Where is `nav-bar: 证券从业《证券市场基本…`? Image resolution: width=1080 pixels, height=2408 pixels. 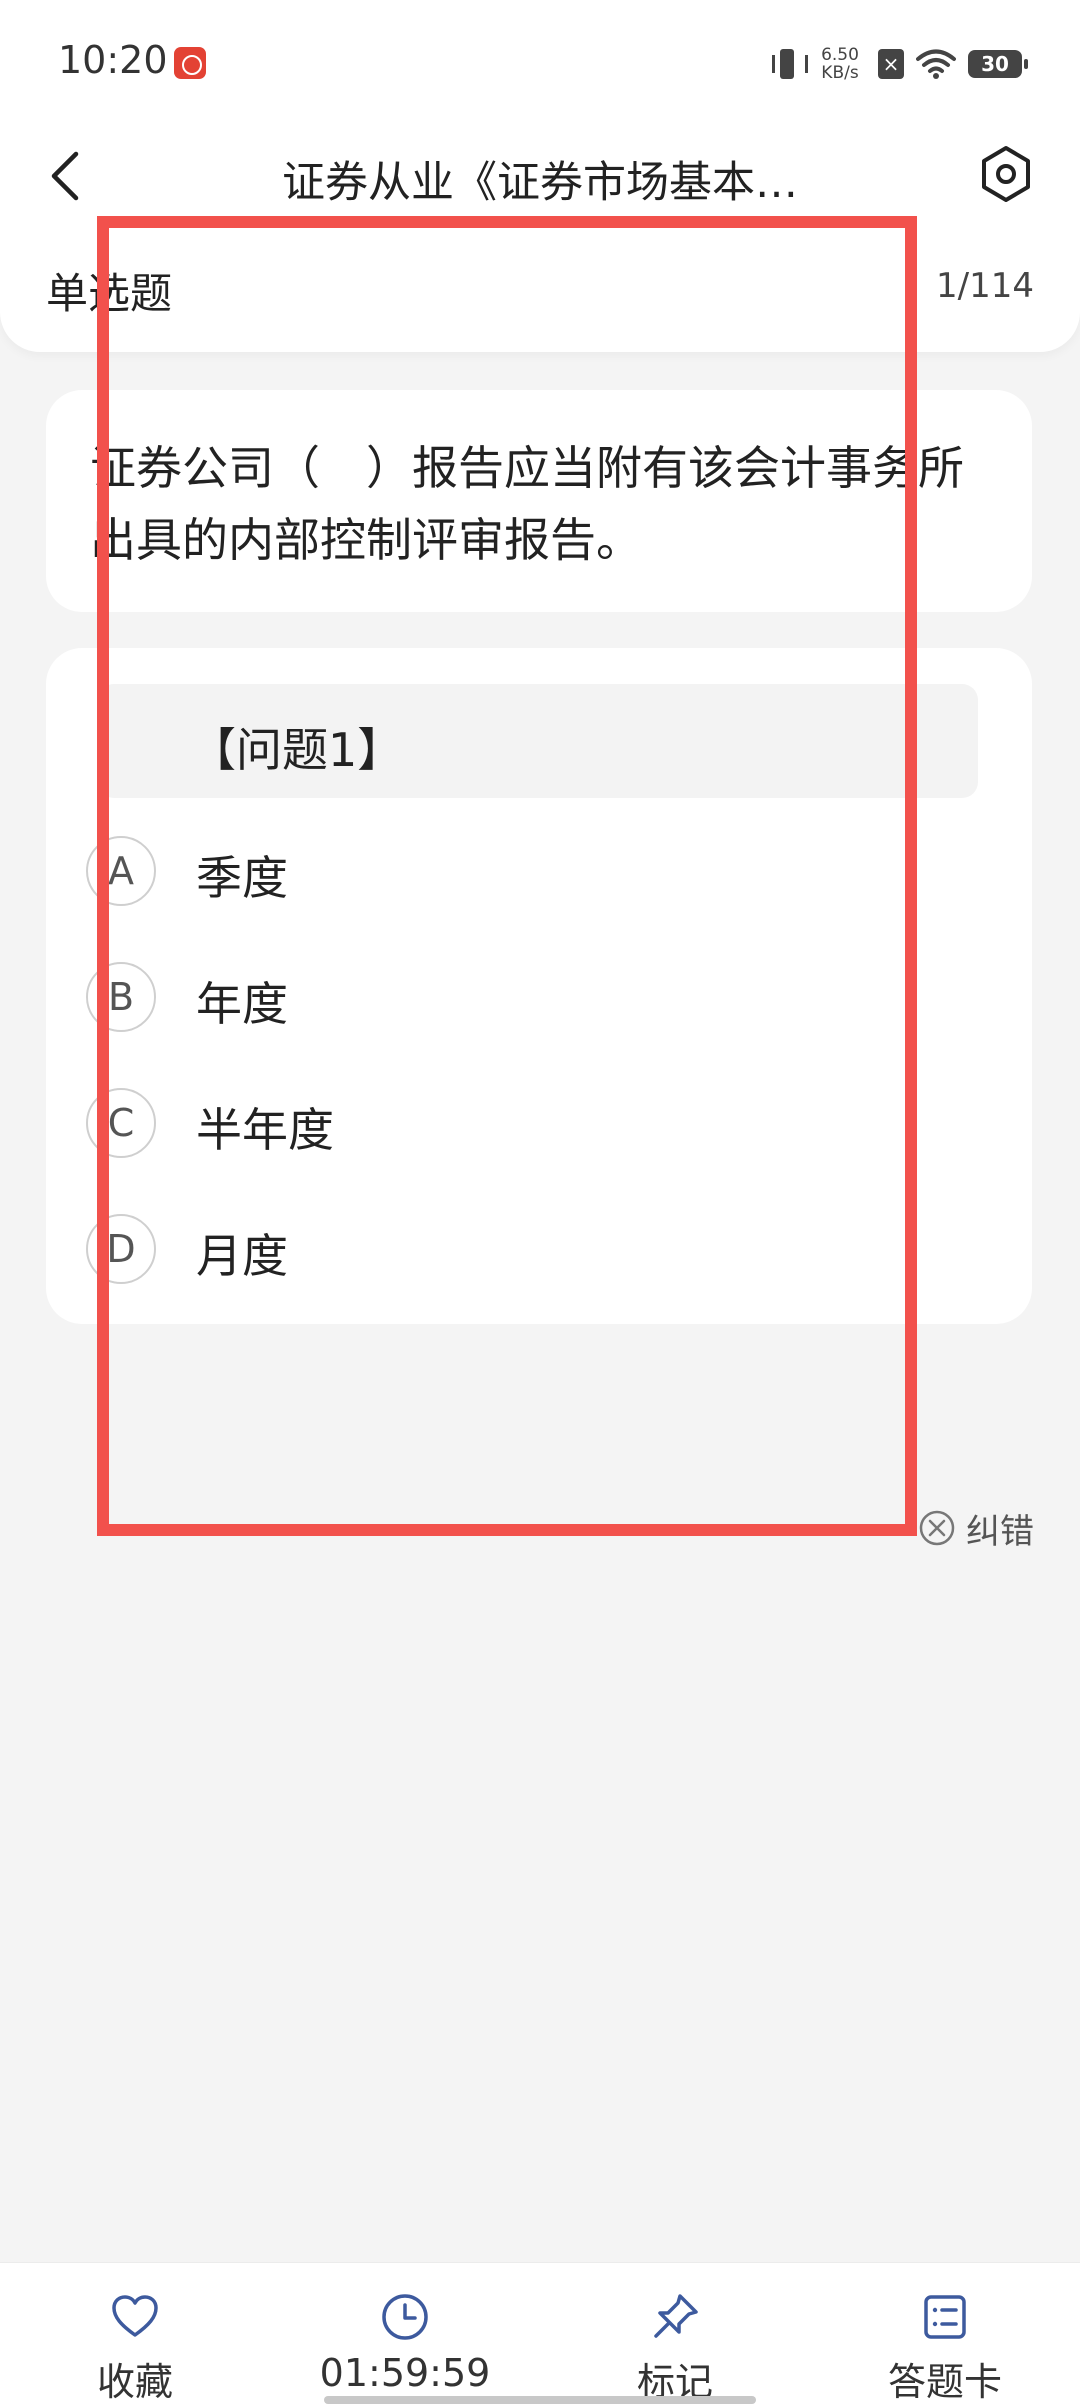
nav-bar: 证券从业《证券市场基本… is located at coordinates (540, 175).